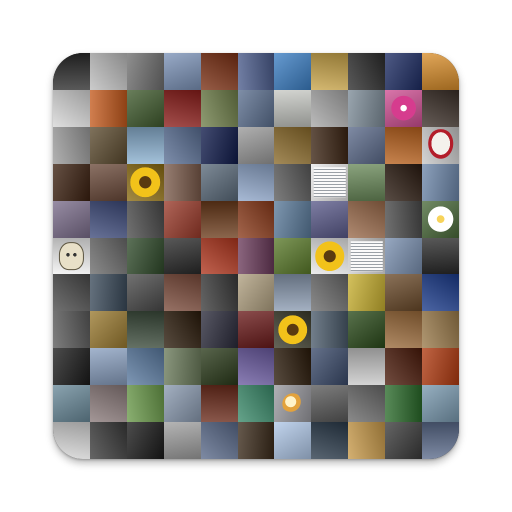 This screenshot has height=512, width=512. I want to click on robot-icon, so click(71, 256).